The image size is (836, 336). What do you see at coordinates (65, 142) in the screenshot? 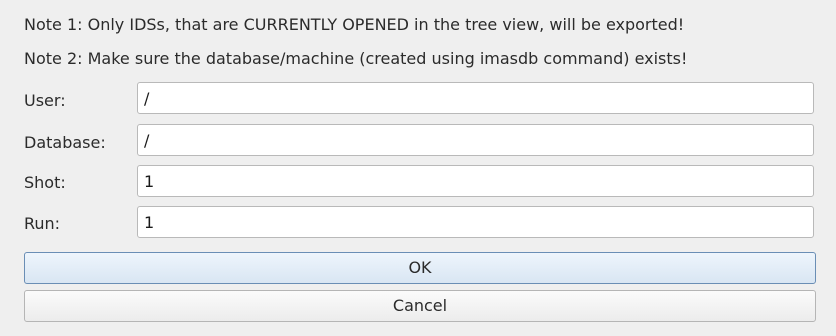
I see `database-label: Database:` at bounding box center [65, 142].